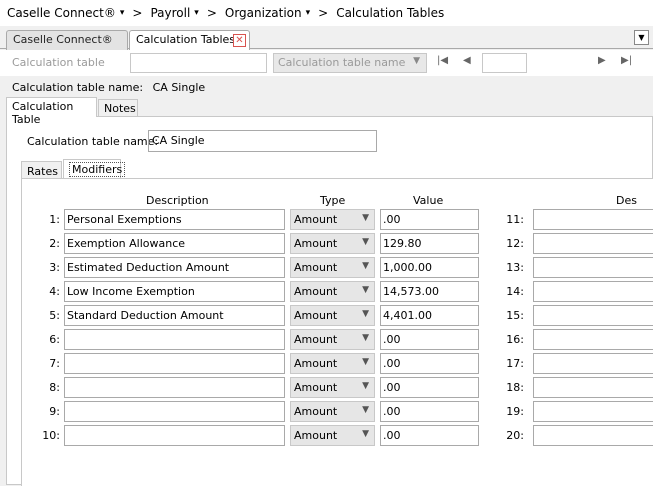  What do you see at coordinates (54, 411) in the screenshot?
I see `row-number: 9:` at bounding box center [54, 411].